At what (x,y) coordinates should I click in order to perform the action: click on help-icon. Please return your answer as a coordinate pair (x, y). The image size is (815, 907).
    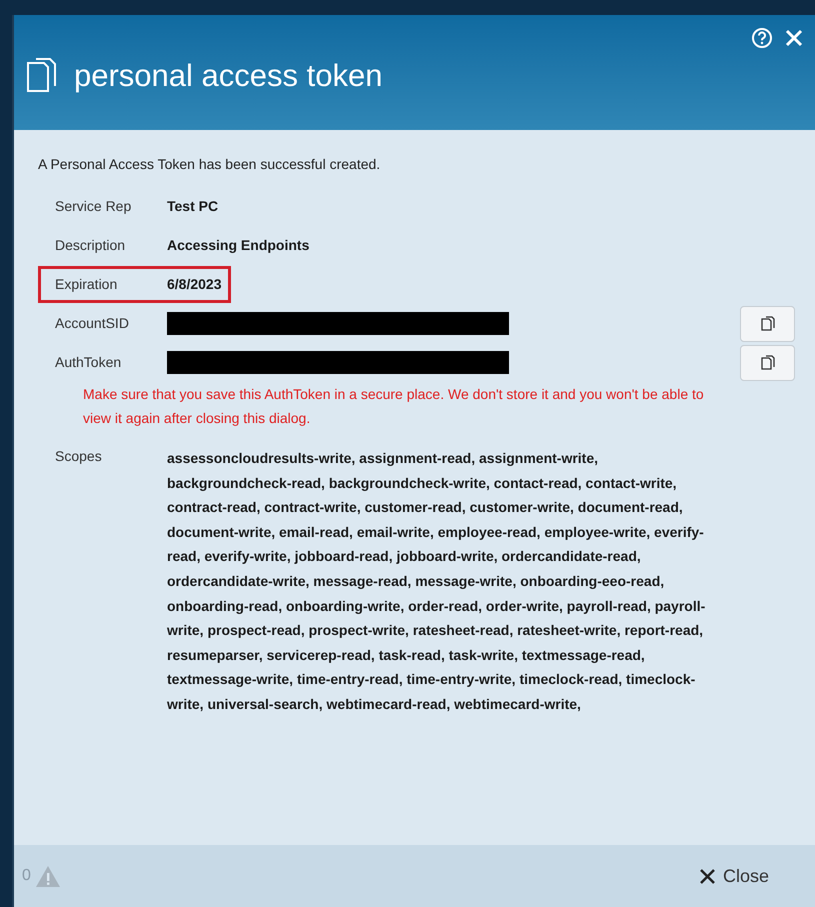
    Looking at the image, I should click on (762, 38).